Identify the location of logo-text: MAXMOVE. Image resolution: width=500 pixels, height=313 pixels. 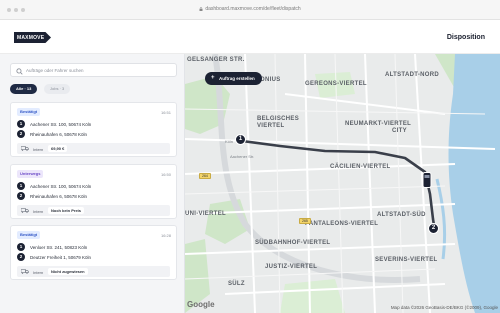
(31, 38).